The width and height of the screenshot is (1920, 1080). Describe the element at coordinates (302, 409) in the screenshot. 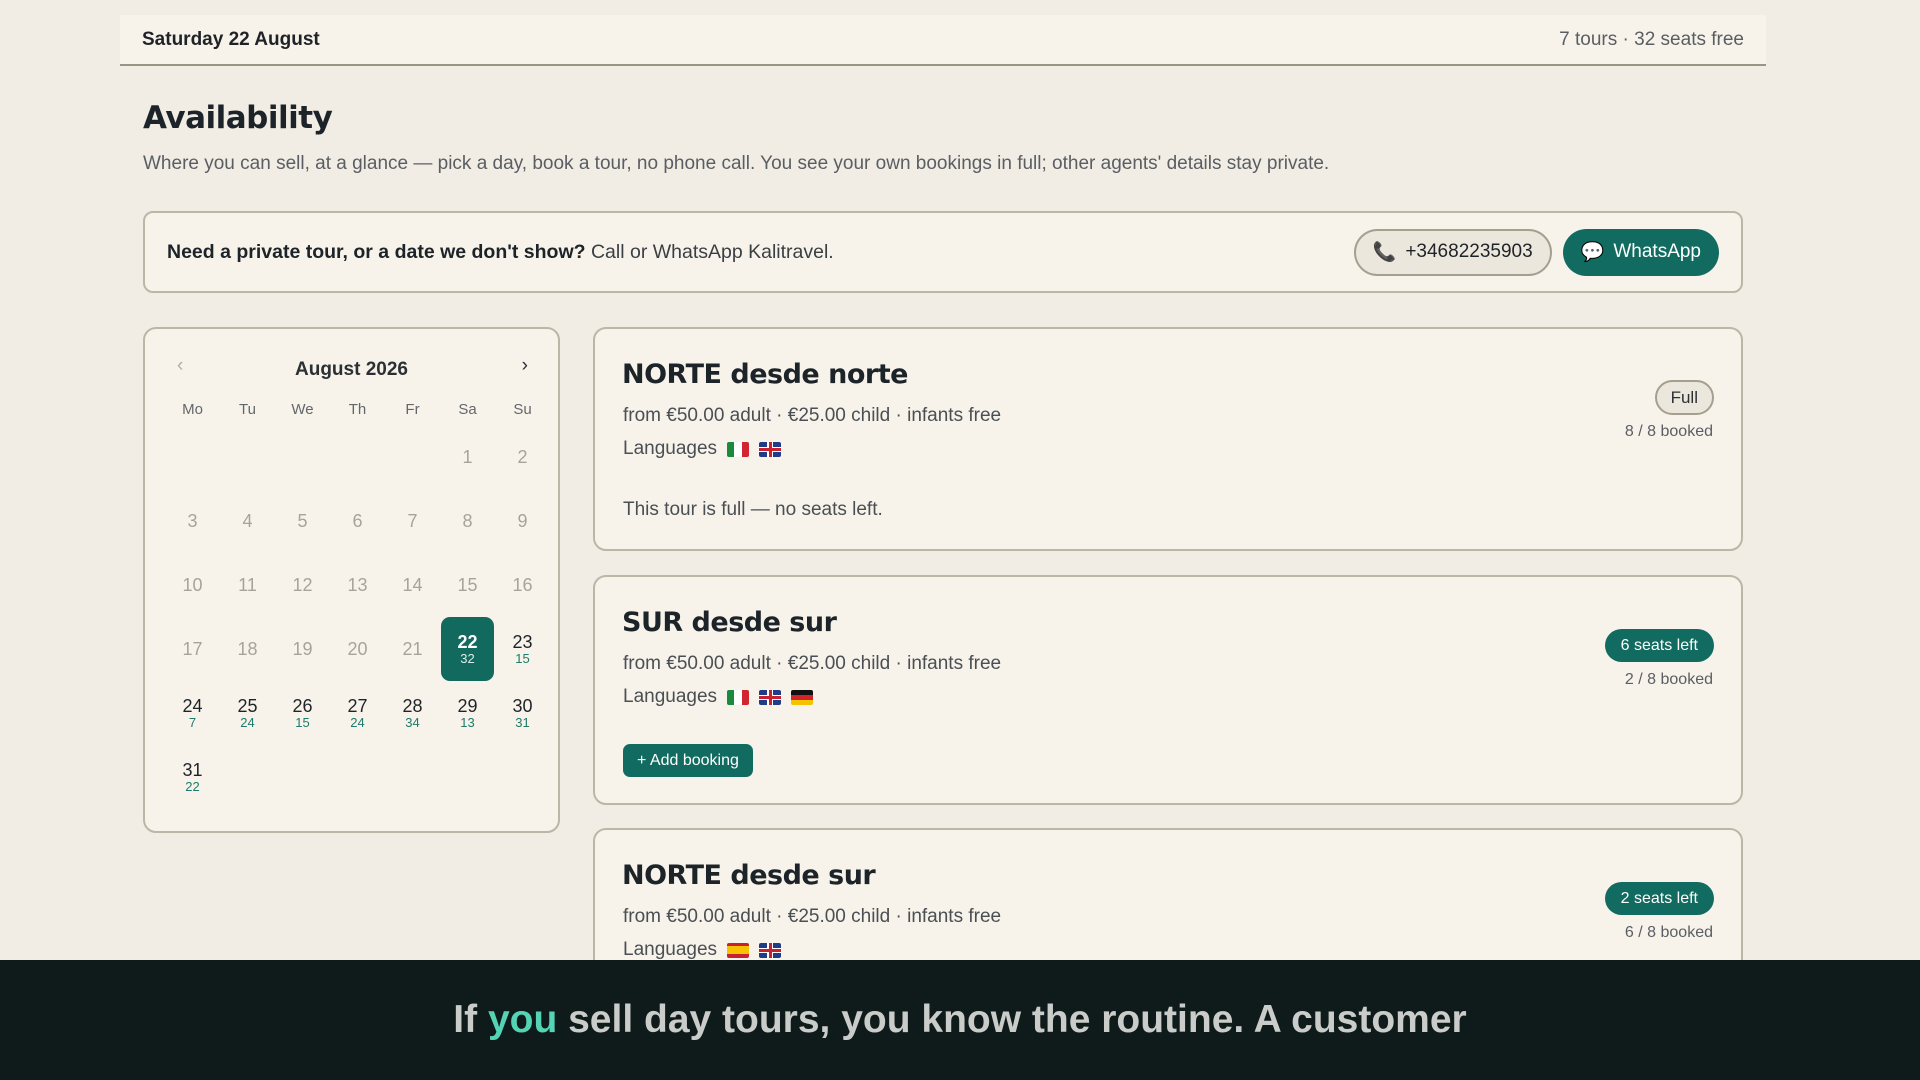

I see `weekday-label: We` at that location.